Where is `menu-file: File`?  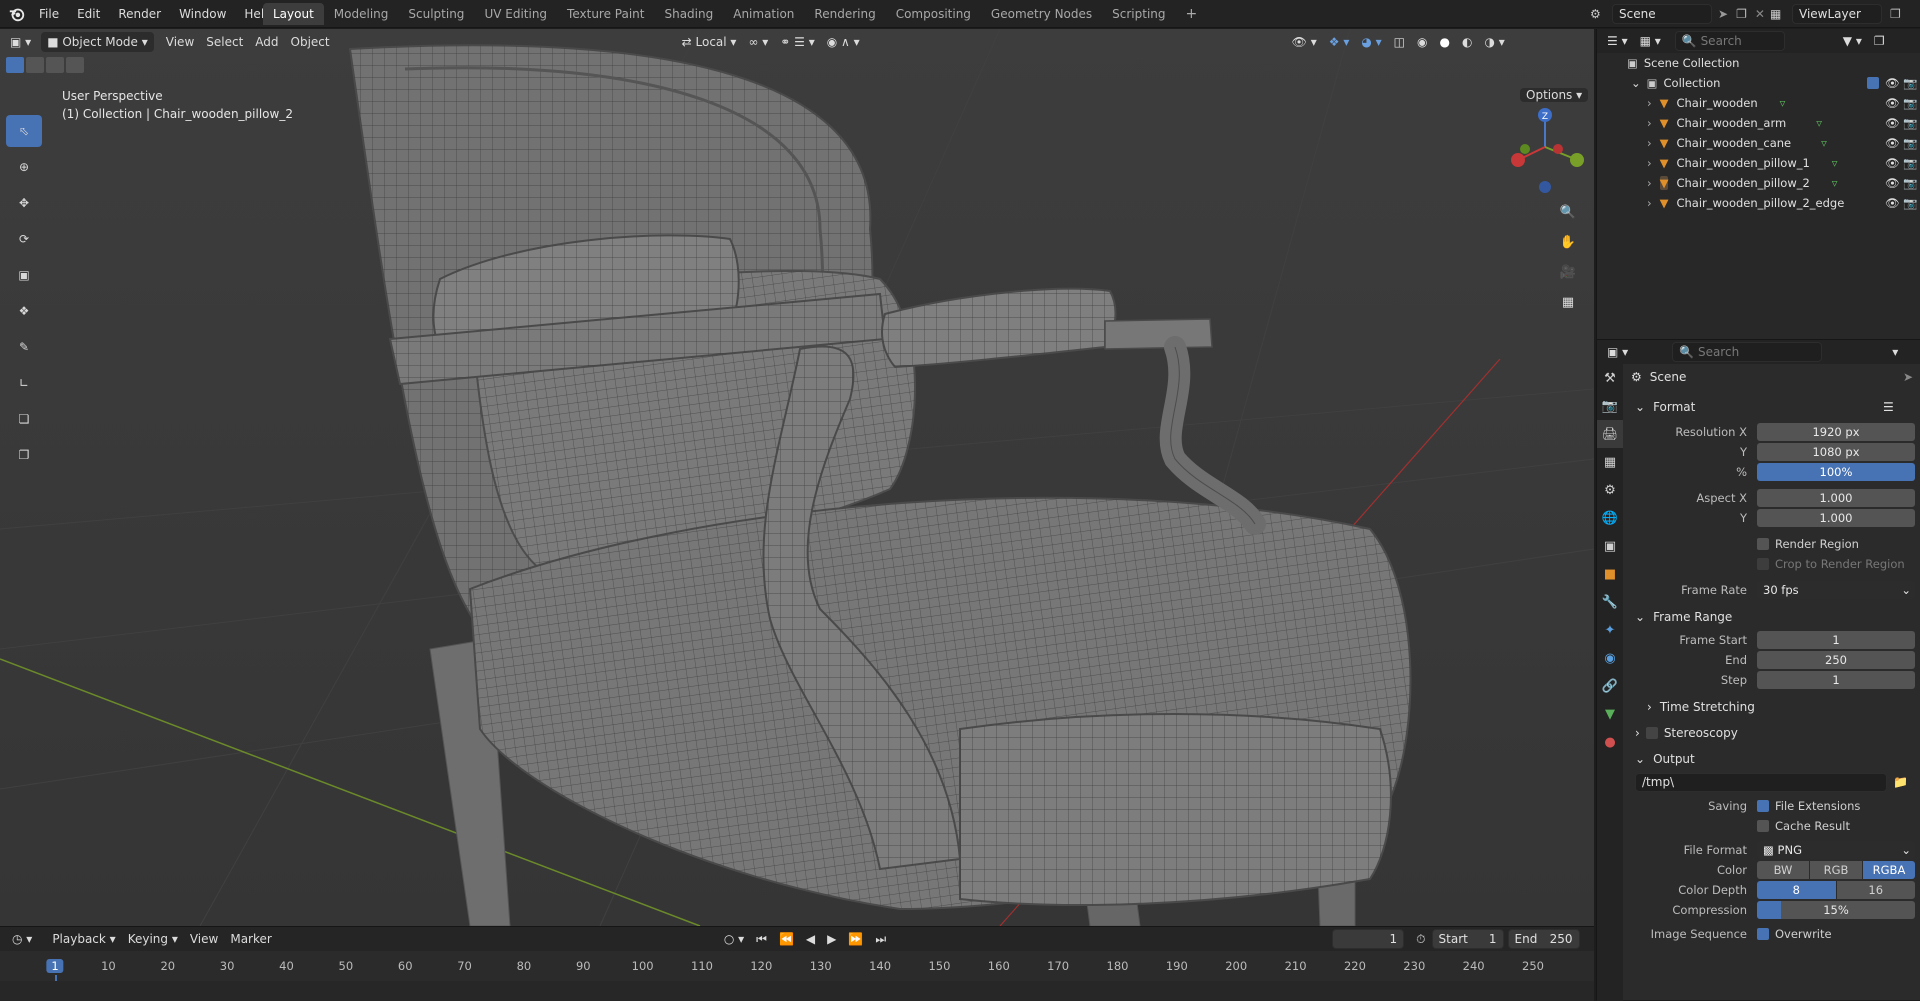 menu-file: File is located at coordinates (49, 14).